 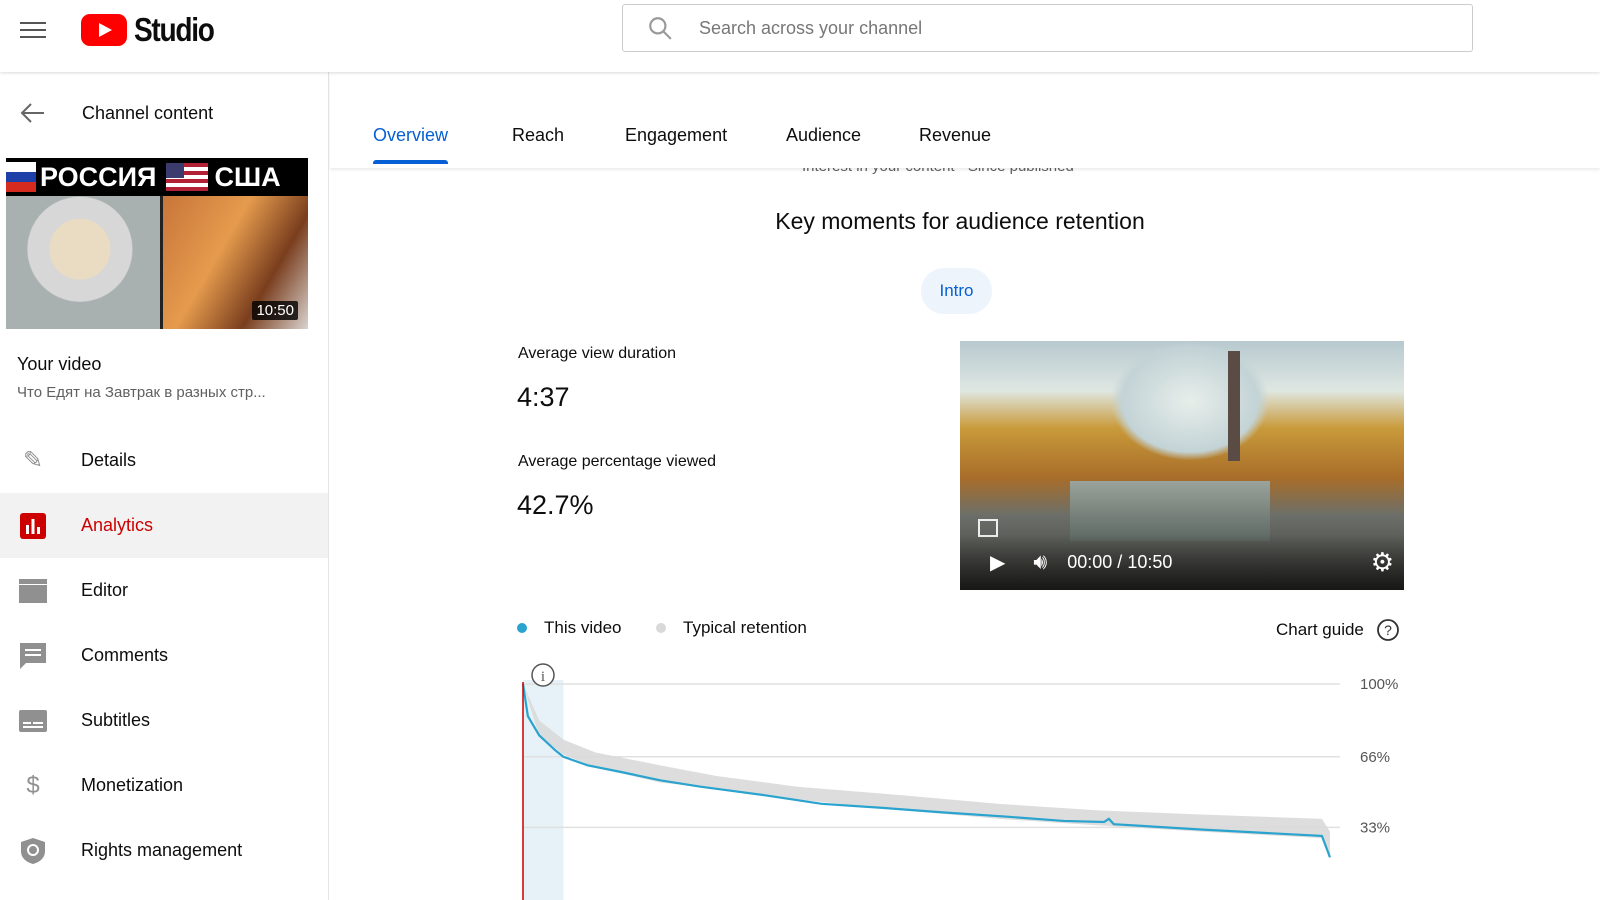 I want to click on y-tick-label: 33%, so click(x=1375, y=827).